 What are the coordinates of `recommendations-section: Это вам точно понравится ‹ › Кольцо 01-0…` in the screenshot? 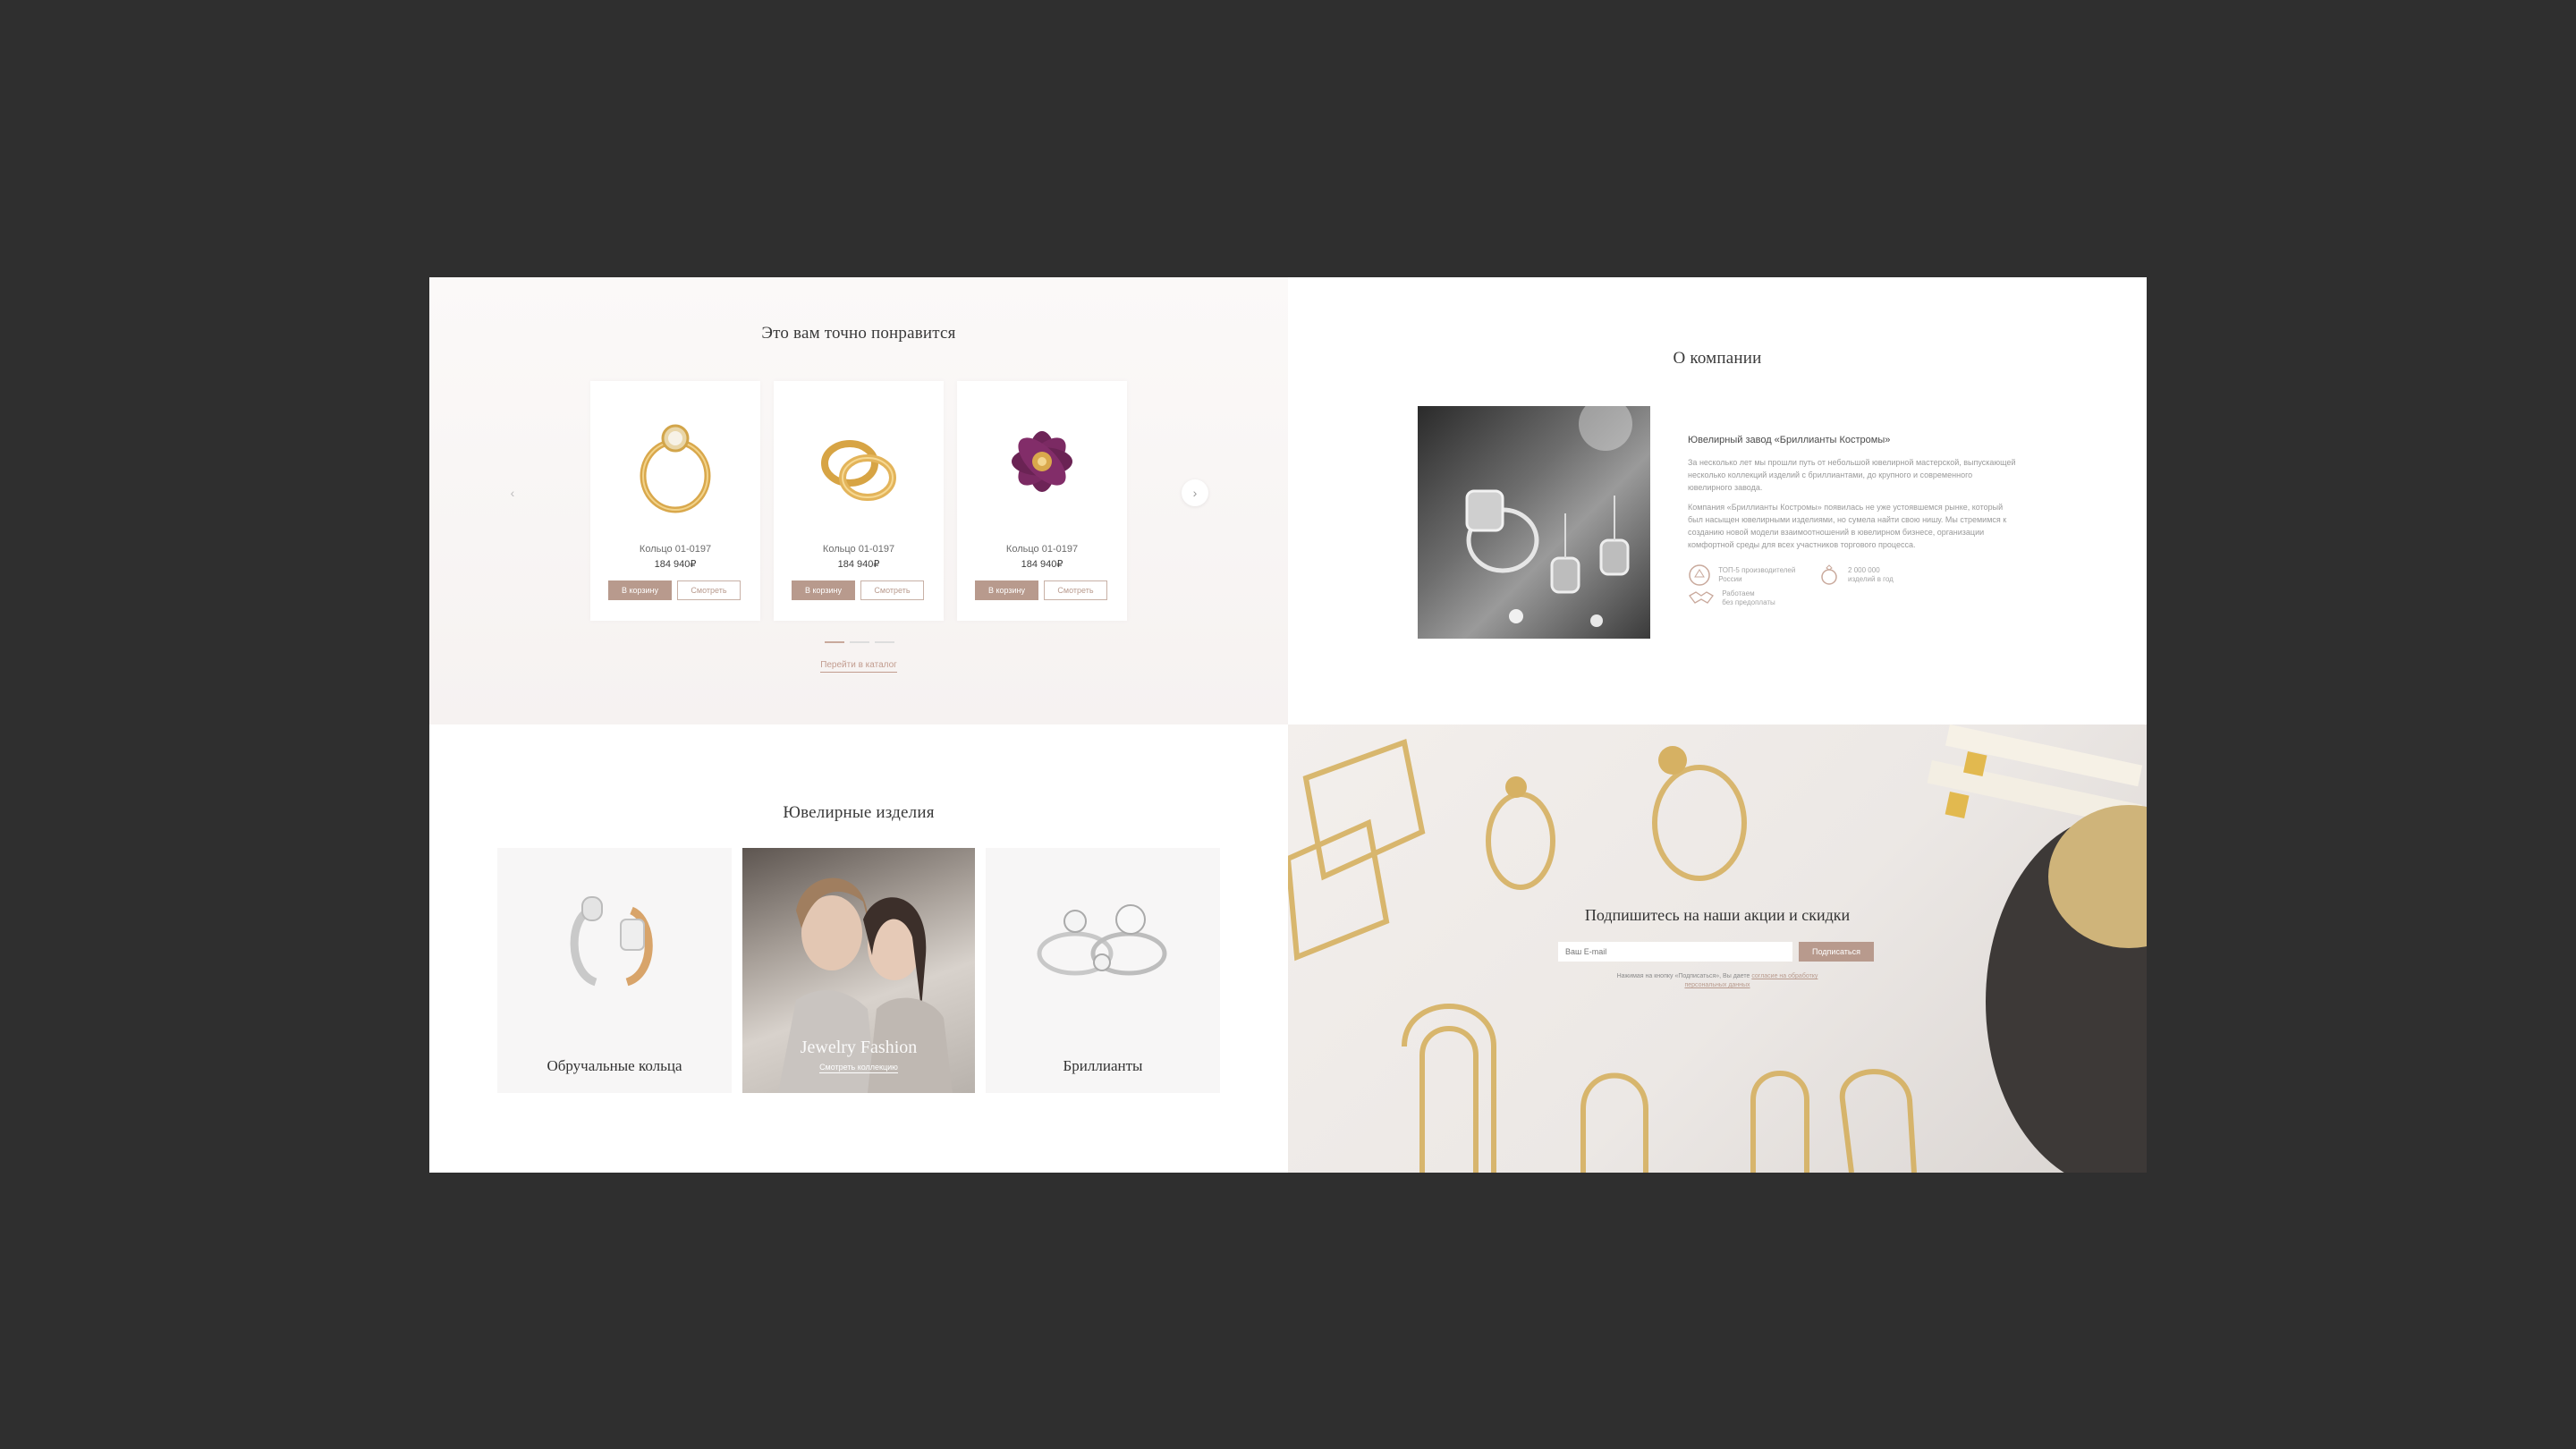 It's located at (858, 500).